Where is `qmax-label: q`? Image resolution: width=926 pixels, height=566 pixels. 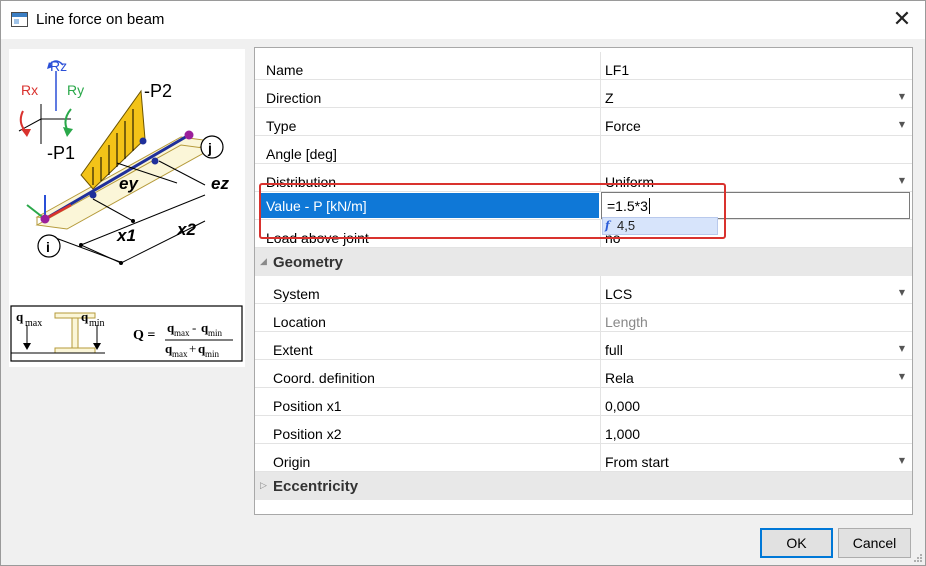
qmax-label: q is located at coordinates (20, 316).